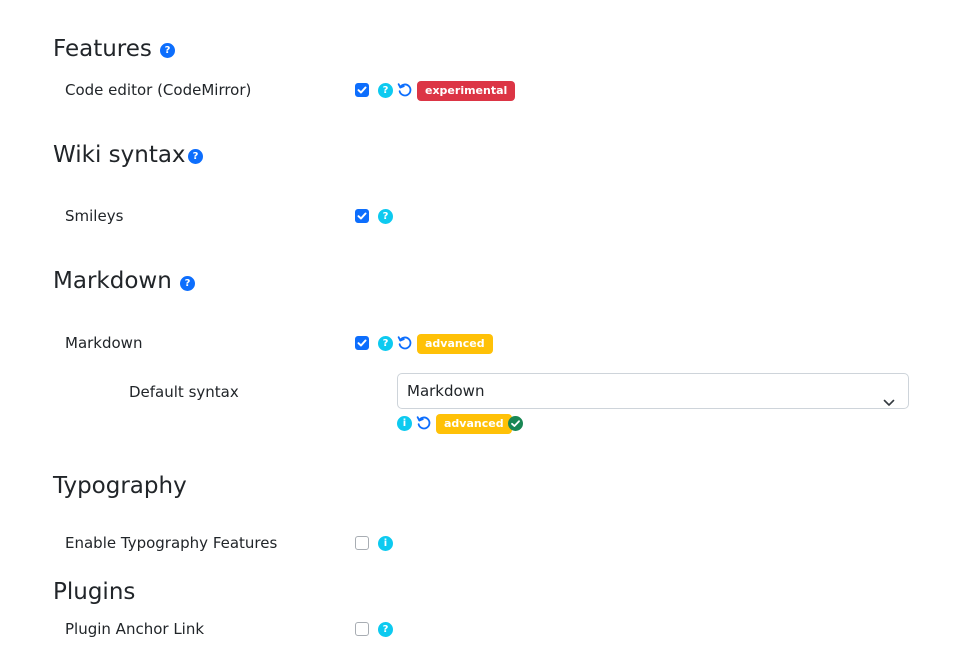 The height and width of the screenshot is (654, 959). What do you see at coordinates (171, 543) in the screenshot?
I see `pref-label-typography-features: Enable Typography Features` at bounding box center [171, 543].